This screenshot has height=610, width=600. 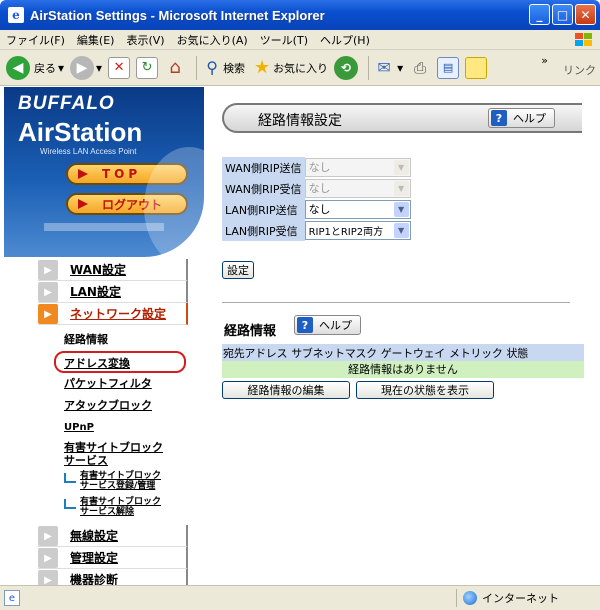 What do you see at coordinates (113, 558) in the screenshot?
I see `sidebar-item-admin: ▶ 管理設定` at bounding box center [113, 558].